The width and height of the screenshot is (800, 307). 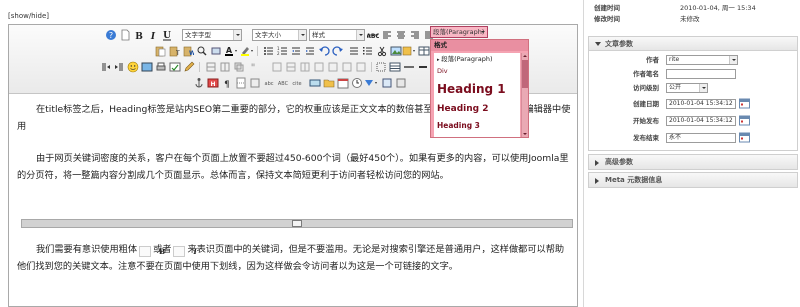 What do you see at coordinates (175, 67) in the screenshot?
I see `spellcheck-icon` at bounding box center [175, 67].